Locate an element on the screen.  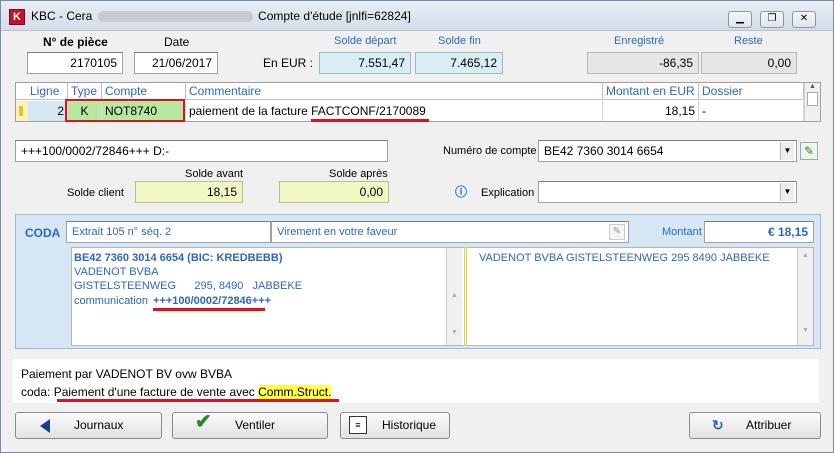
coda-montant-label: Montant is located at coordinates (682, 232).